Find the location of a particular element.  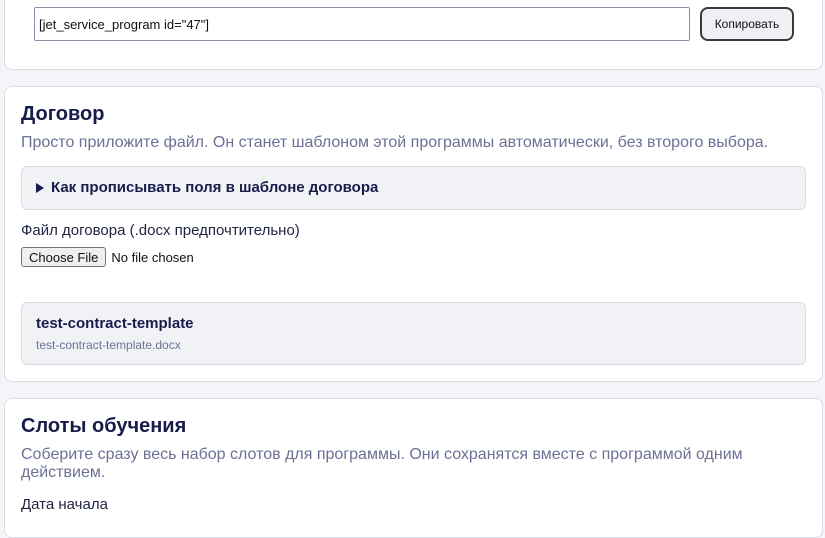

shortcode-card: Копировать is located at coordinates (413, 35).